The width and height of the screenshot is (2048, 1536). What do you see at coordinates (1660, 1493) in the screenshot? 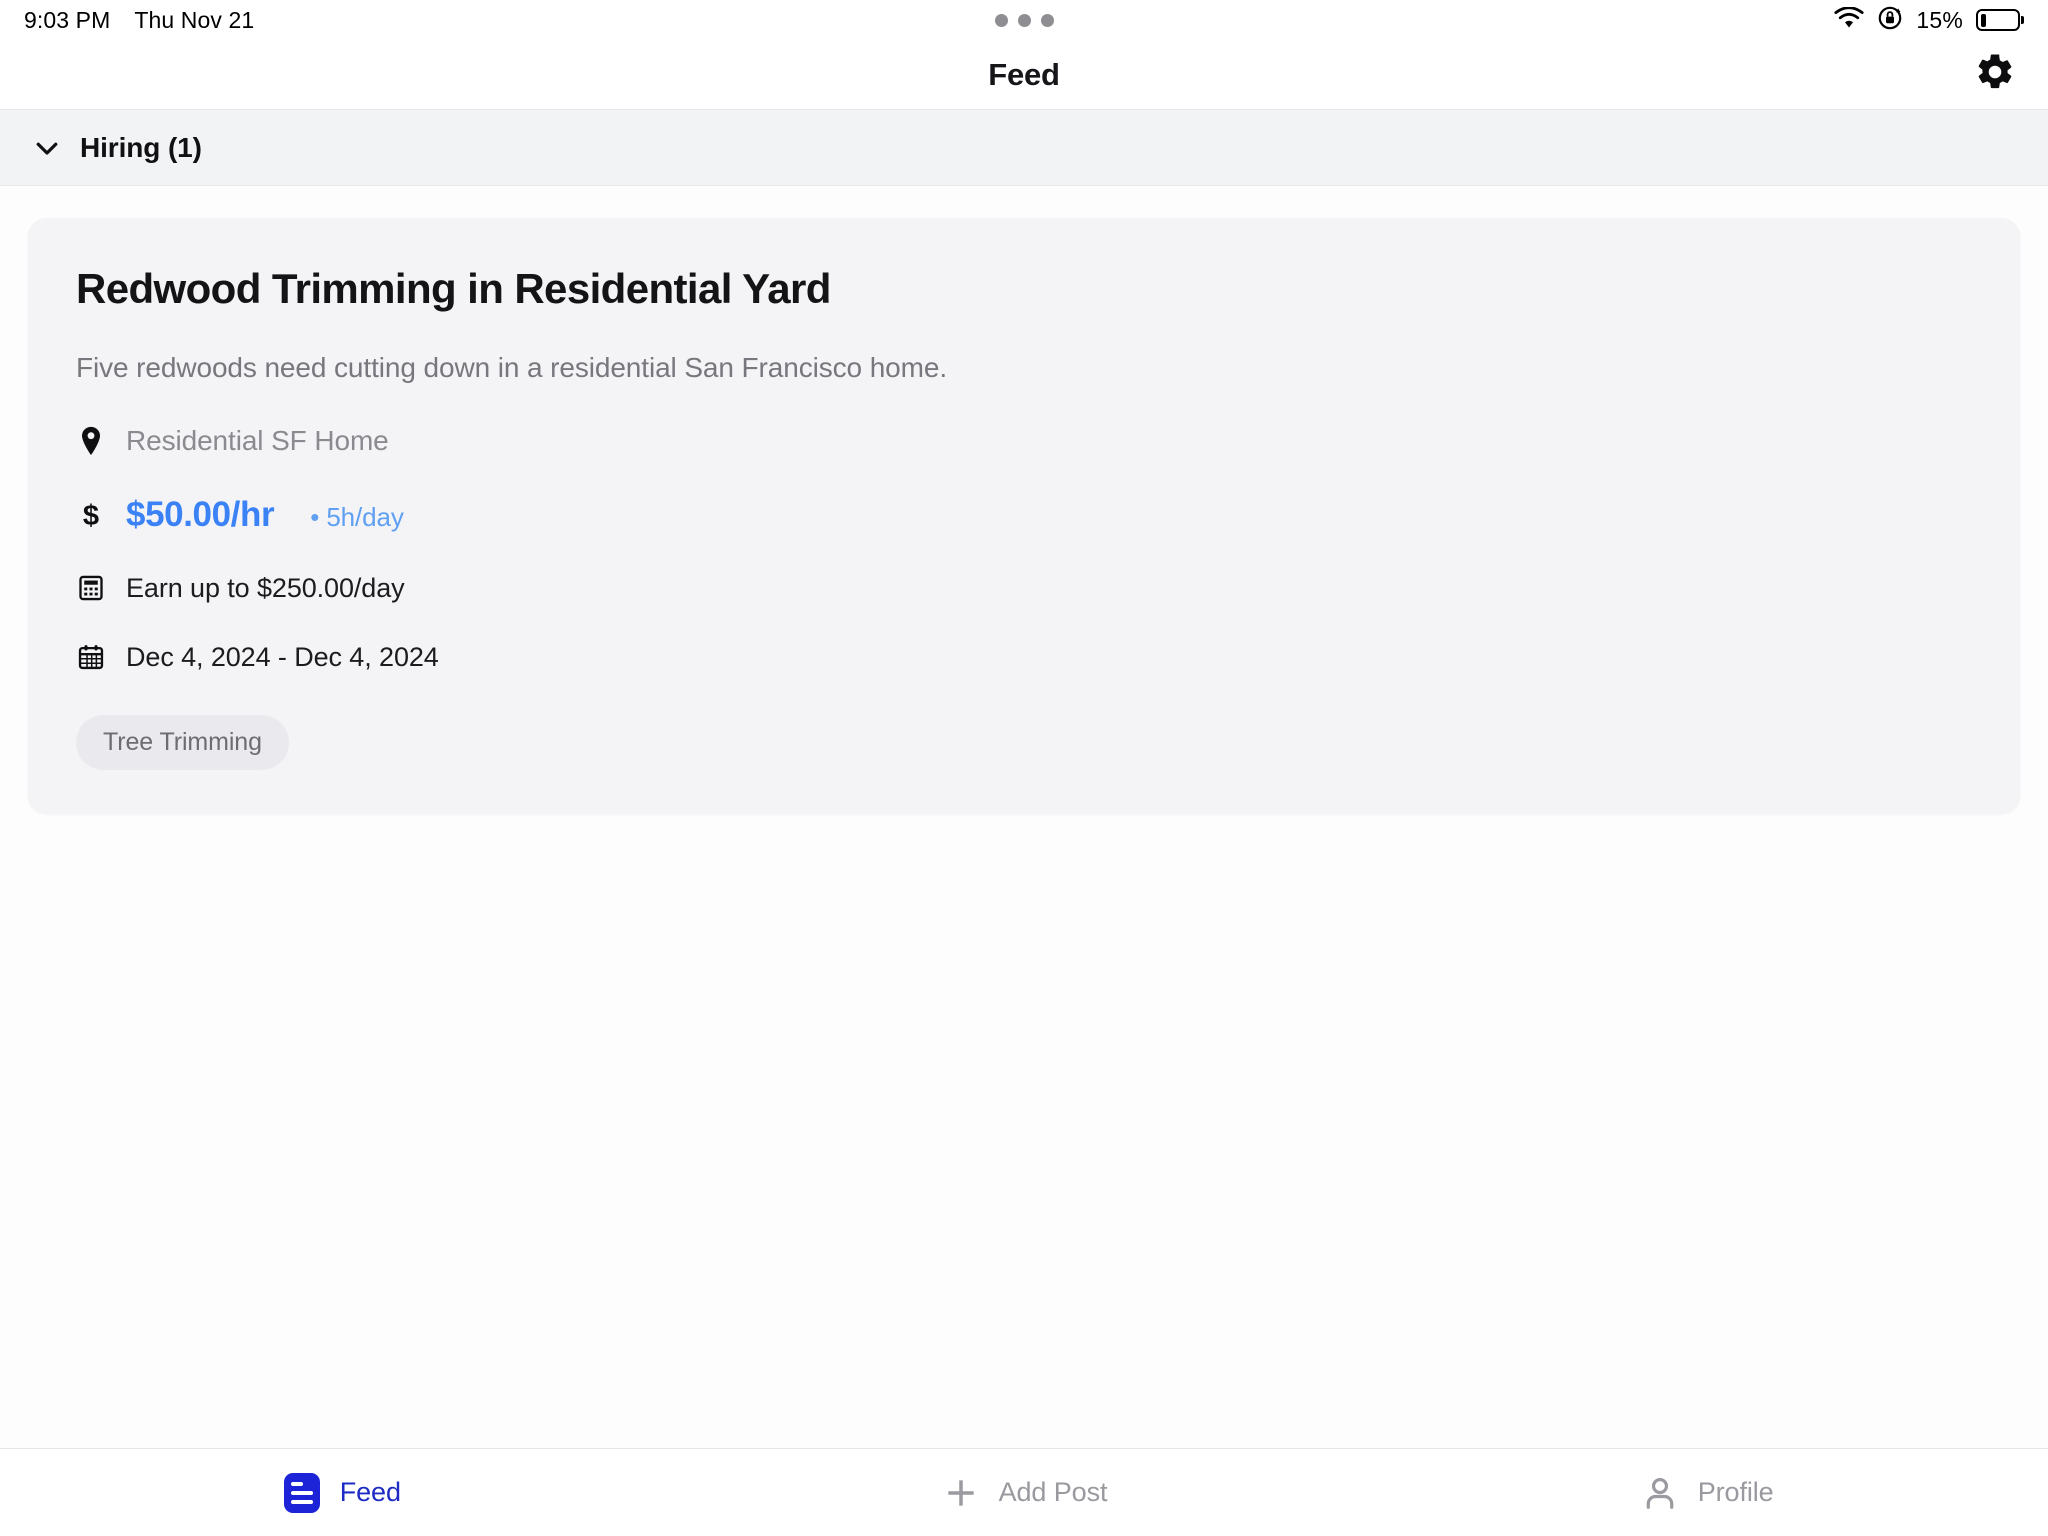
I see `person-icon` at bounding box center [1660, 1493].